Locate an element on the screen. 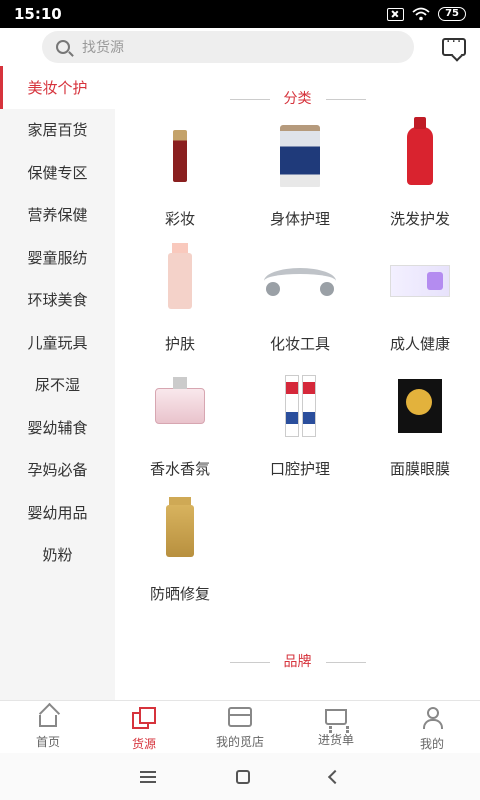  sidebar-item-label: 环球美食 is located at coordinates (57, 300).